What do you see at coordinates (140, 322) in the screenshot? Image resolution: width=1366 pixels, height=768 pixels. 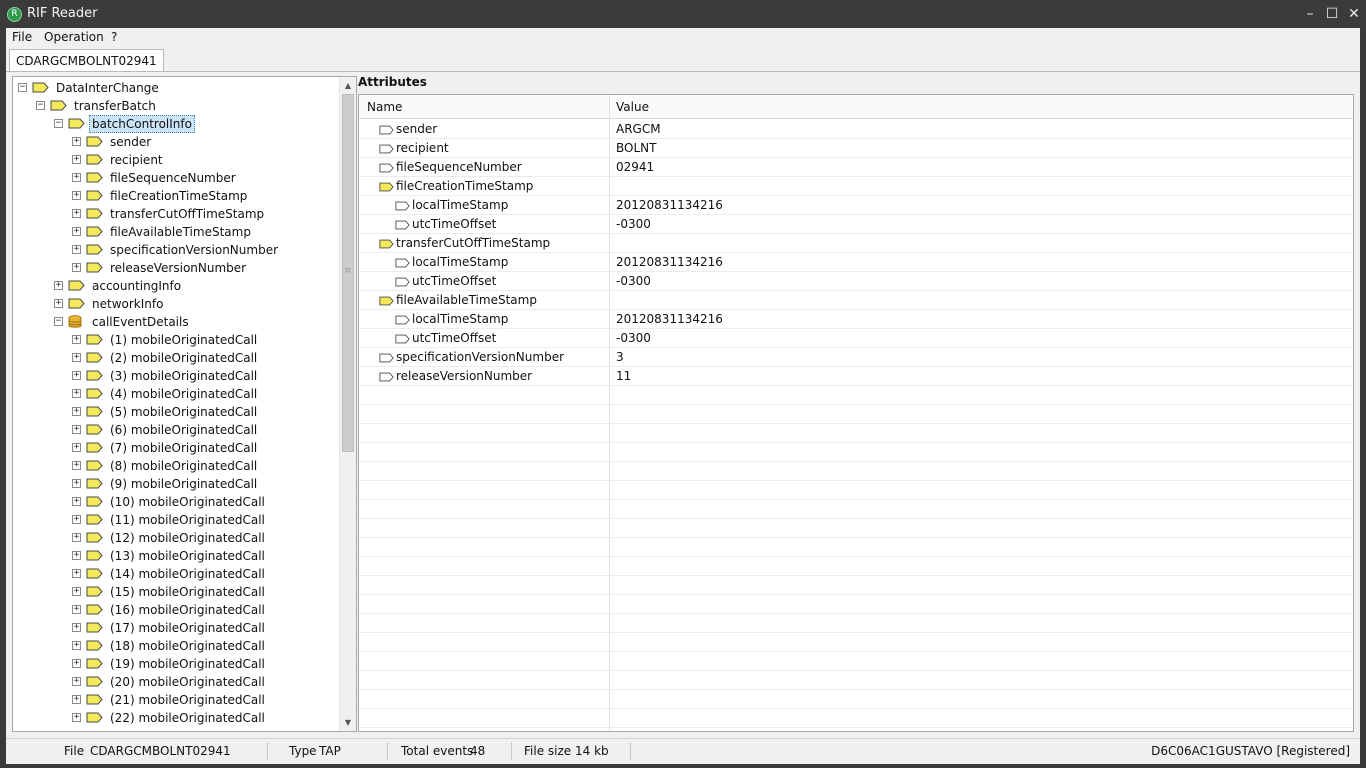 I see `tree-node-label: callEventDetails` at bounding box center [140, 322].